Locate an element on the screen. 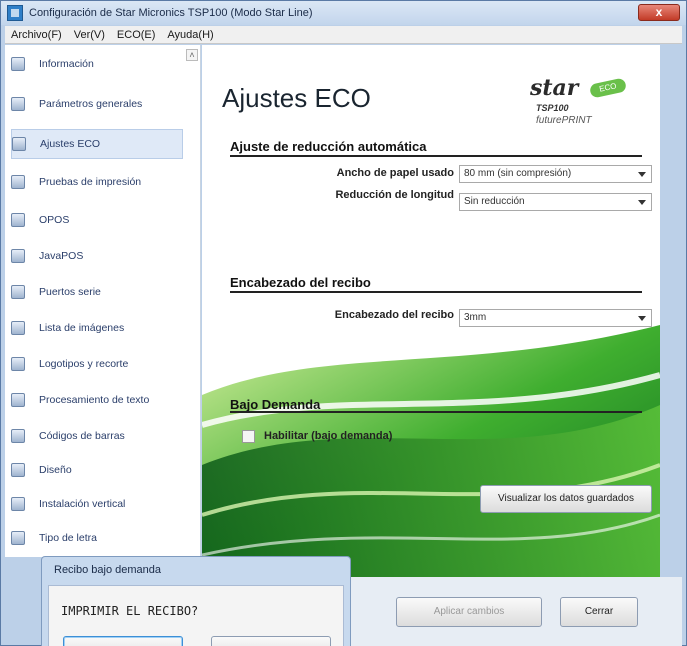 The image size is (687, 646). on-demand-receipt-dialog: Recibo bajo demanda IMPRIMIR EL RECIBO? is located at coordinates (196, 601).